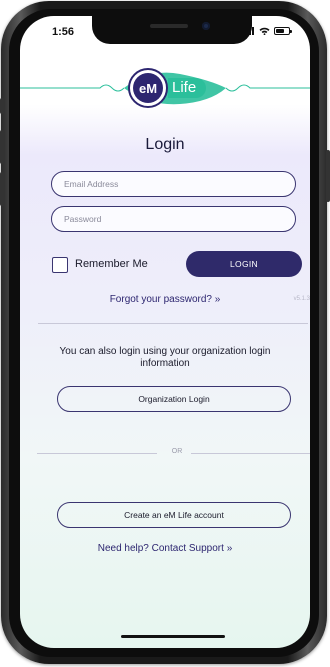  Describe the element at coordinates (172, 30) in the screenshot. I see `device-notch` at that location.